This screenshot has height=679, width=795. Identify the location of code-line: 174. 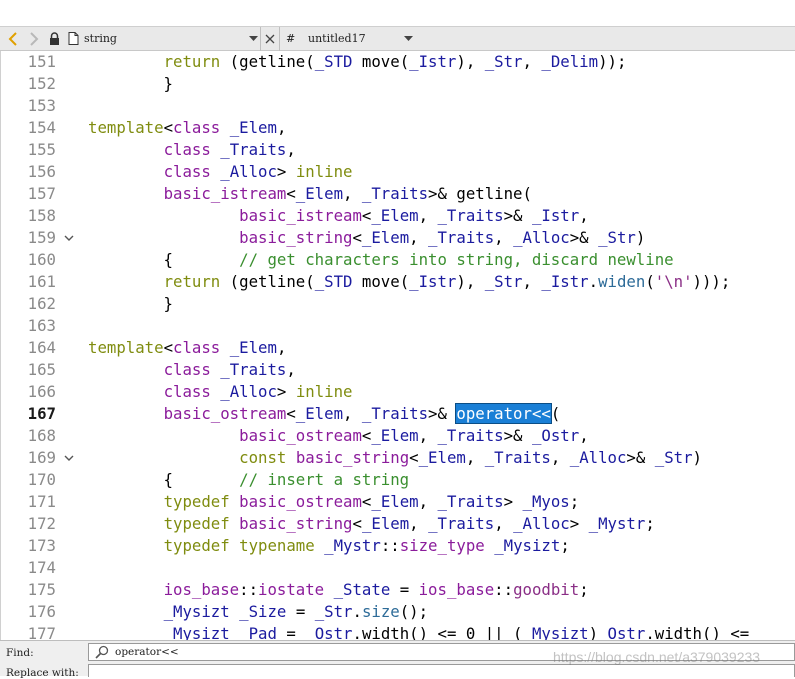
(397, 568).